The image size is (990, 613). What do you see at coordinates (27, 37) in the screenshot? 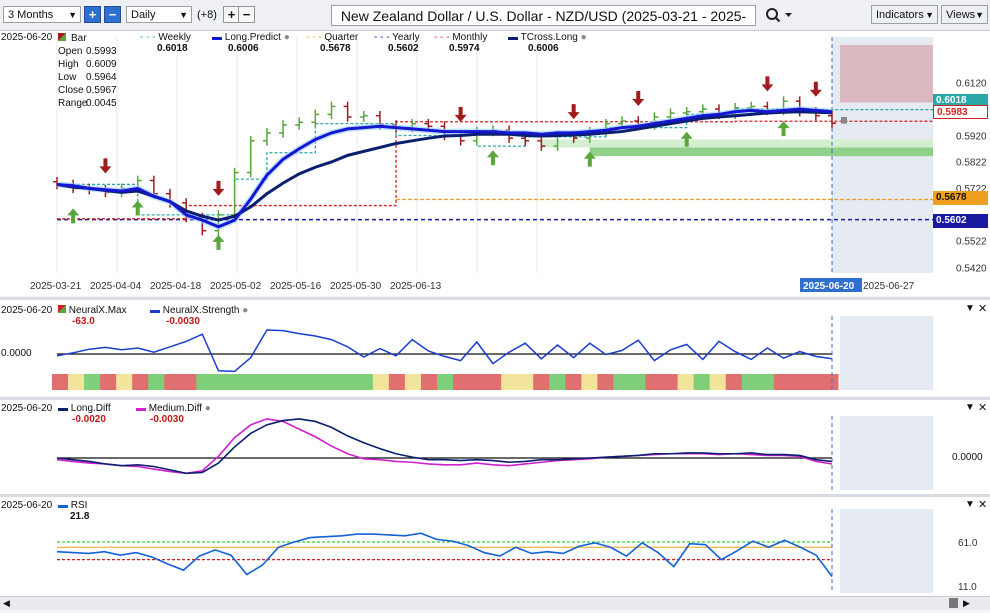
I see `price-date-label: 2025-06-20` at bounding box center [27, 37].